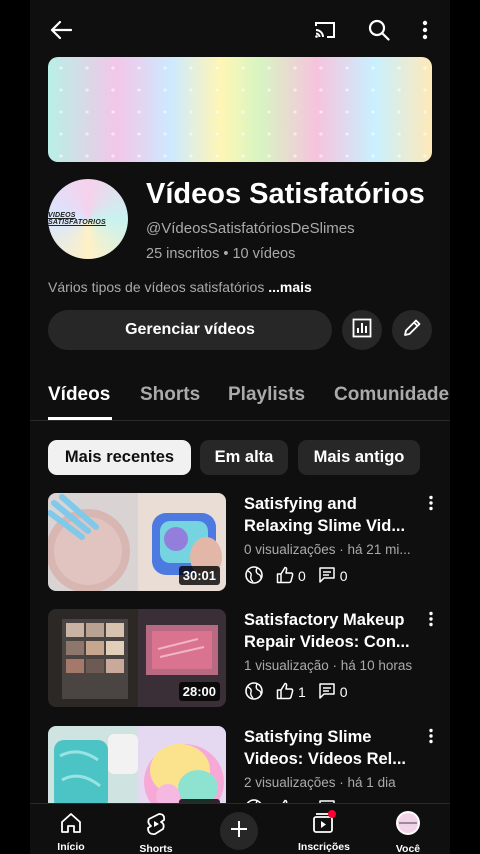  I want to click on create-button, so click(239, 831).